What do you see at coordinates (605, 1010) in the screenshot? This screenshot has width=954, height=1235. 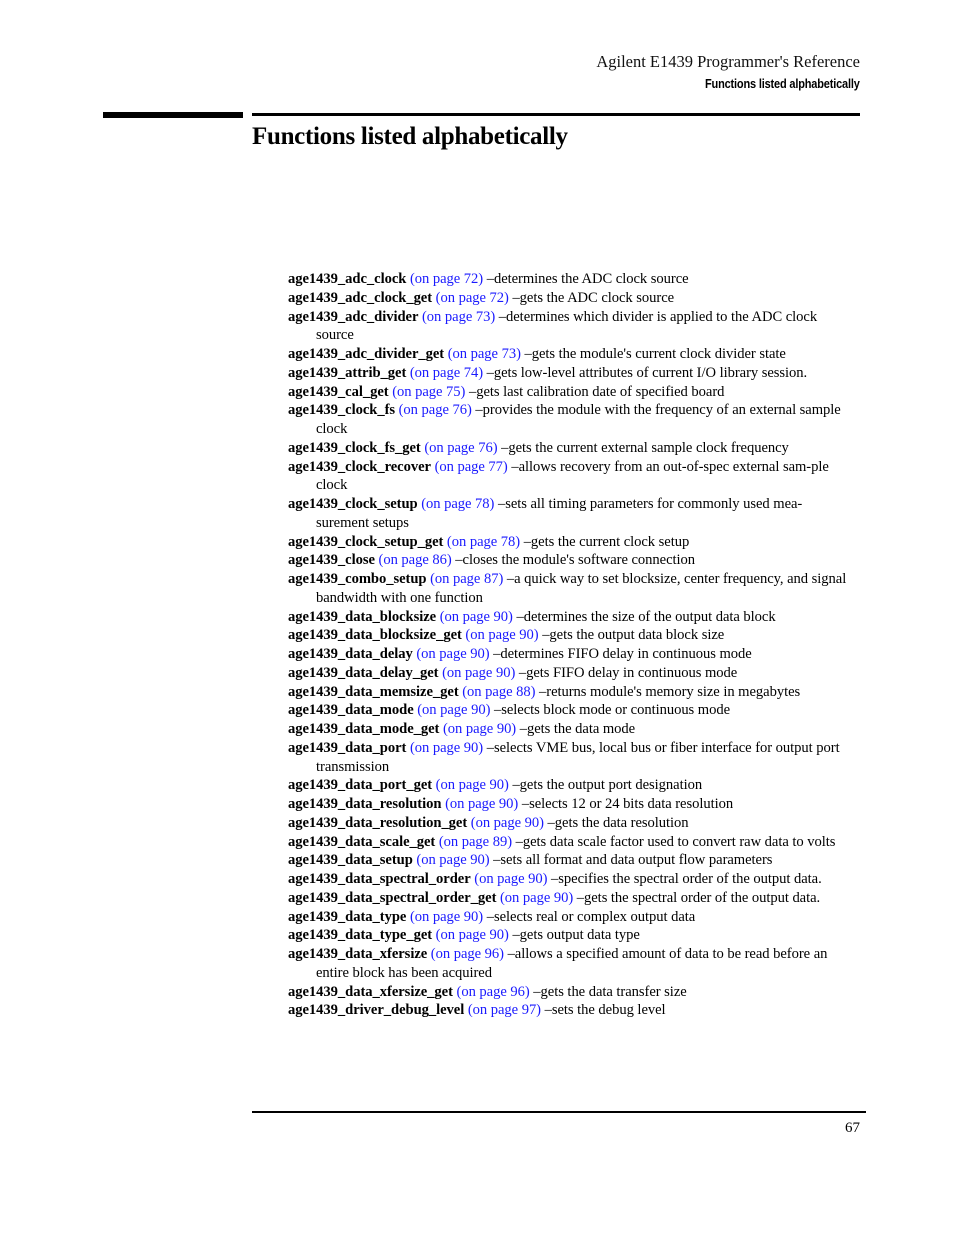 I see `function-description: –sets the debug level` at bounding box center [605, 1010].